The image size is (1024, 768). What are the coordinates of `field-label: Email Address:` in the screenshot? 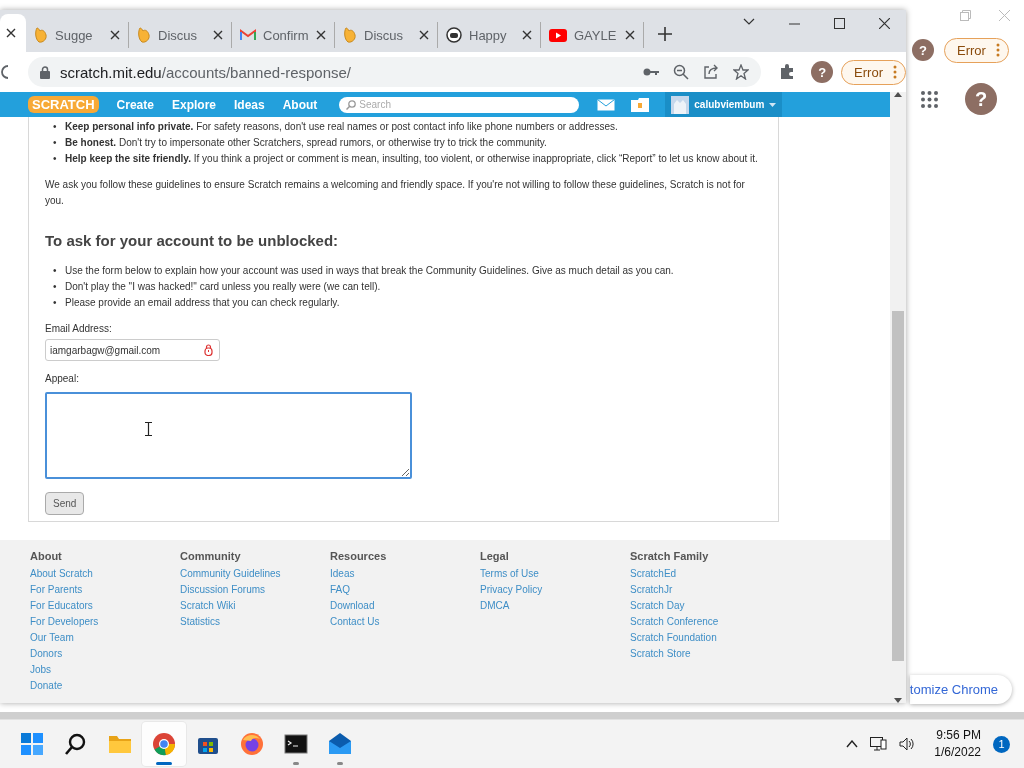 It's located at (79, 329).